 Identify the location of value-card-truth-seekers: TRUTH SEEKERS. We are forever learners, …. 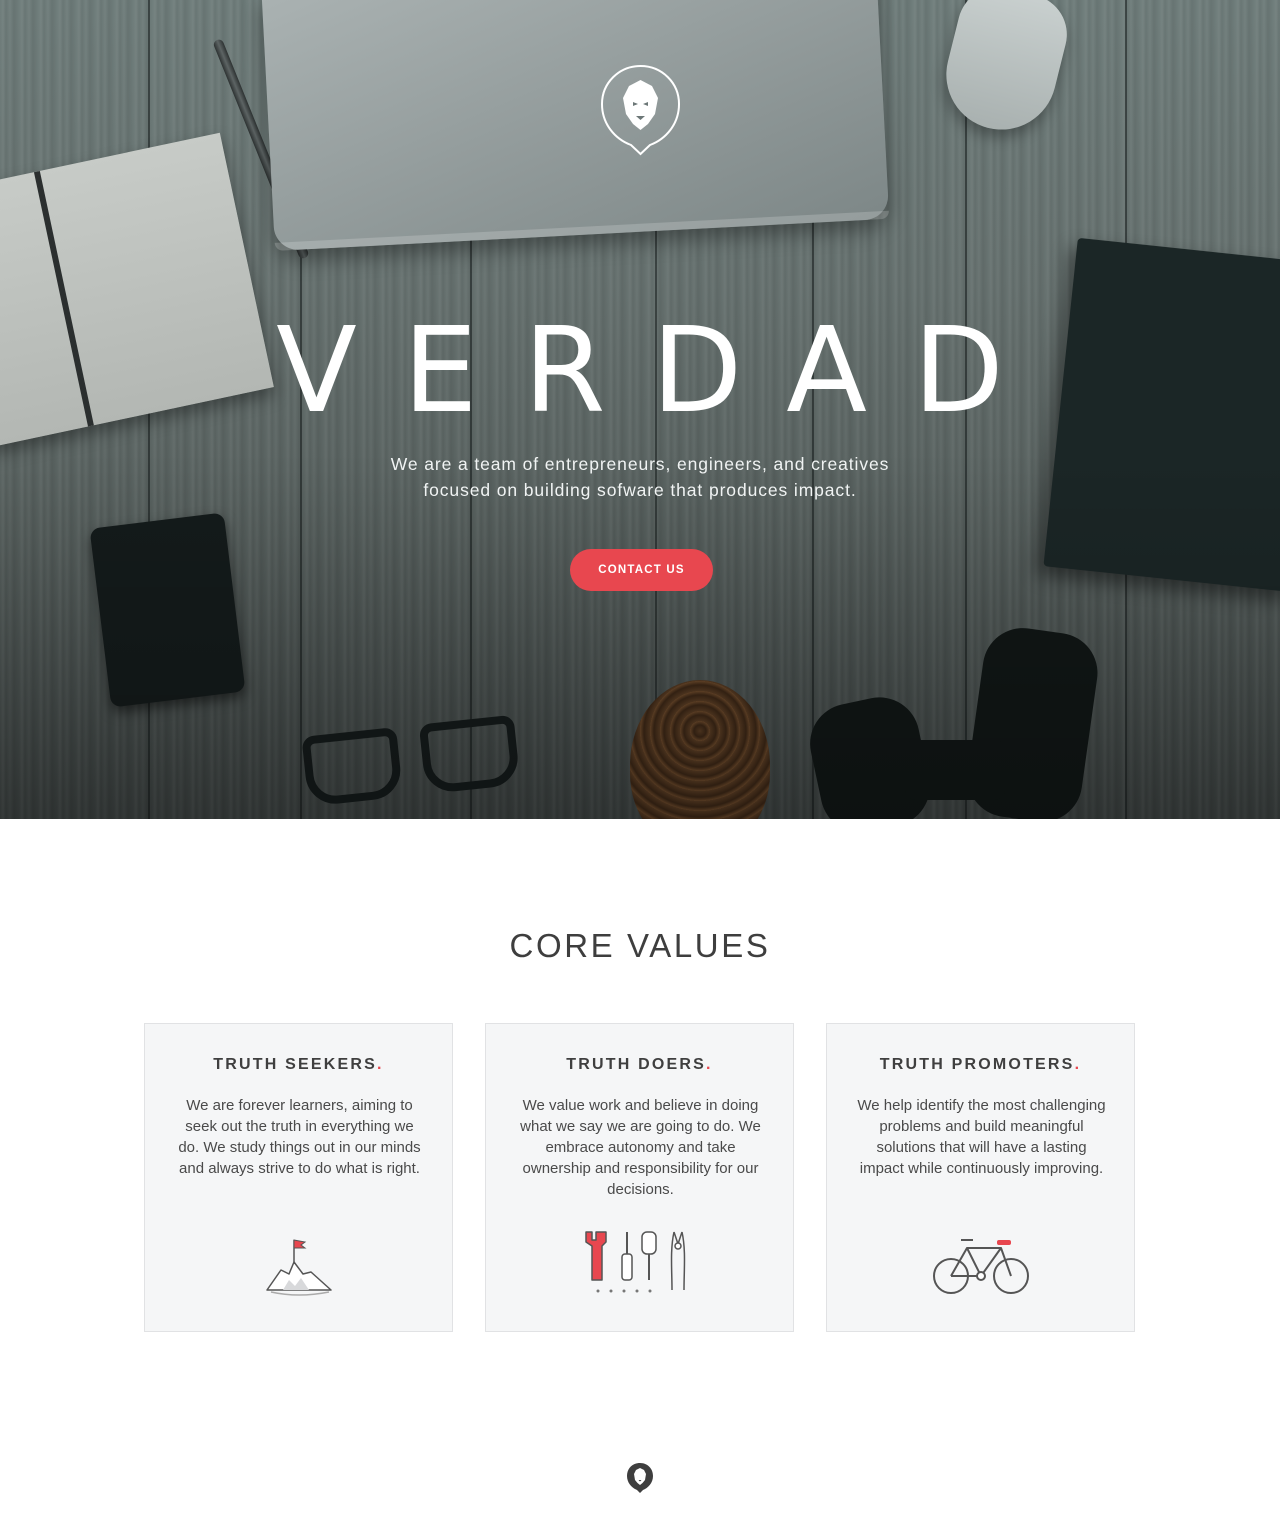
(298, 1177).